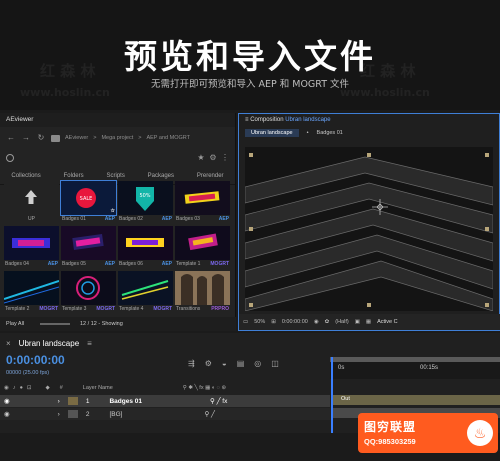 This screenshot has width=500, height=461. What do you see at coordinates (11, 138) in the screenshot?
I see `back-arrow-icon: ←` at bounding box center [11, 138].